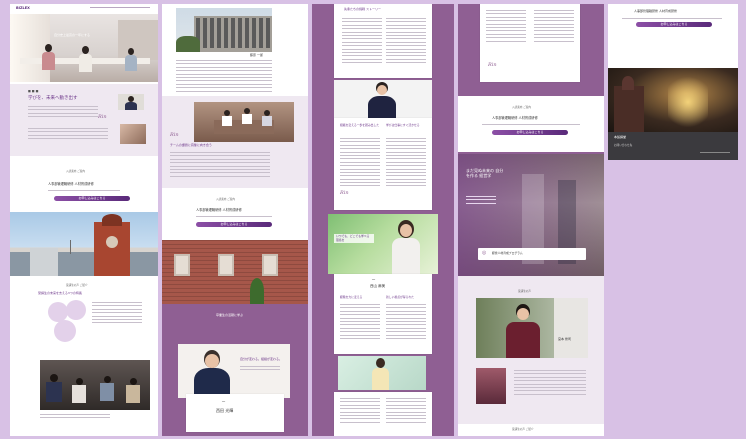  Describe the element at coordinates (225, 199) in the screenshot. I see `program-heading-2: 入試案内 ご案内` at that location.